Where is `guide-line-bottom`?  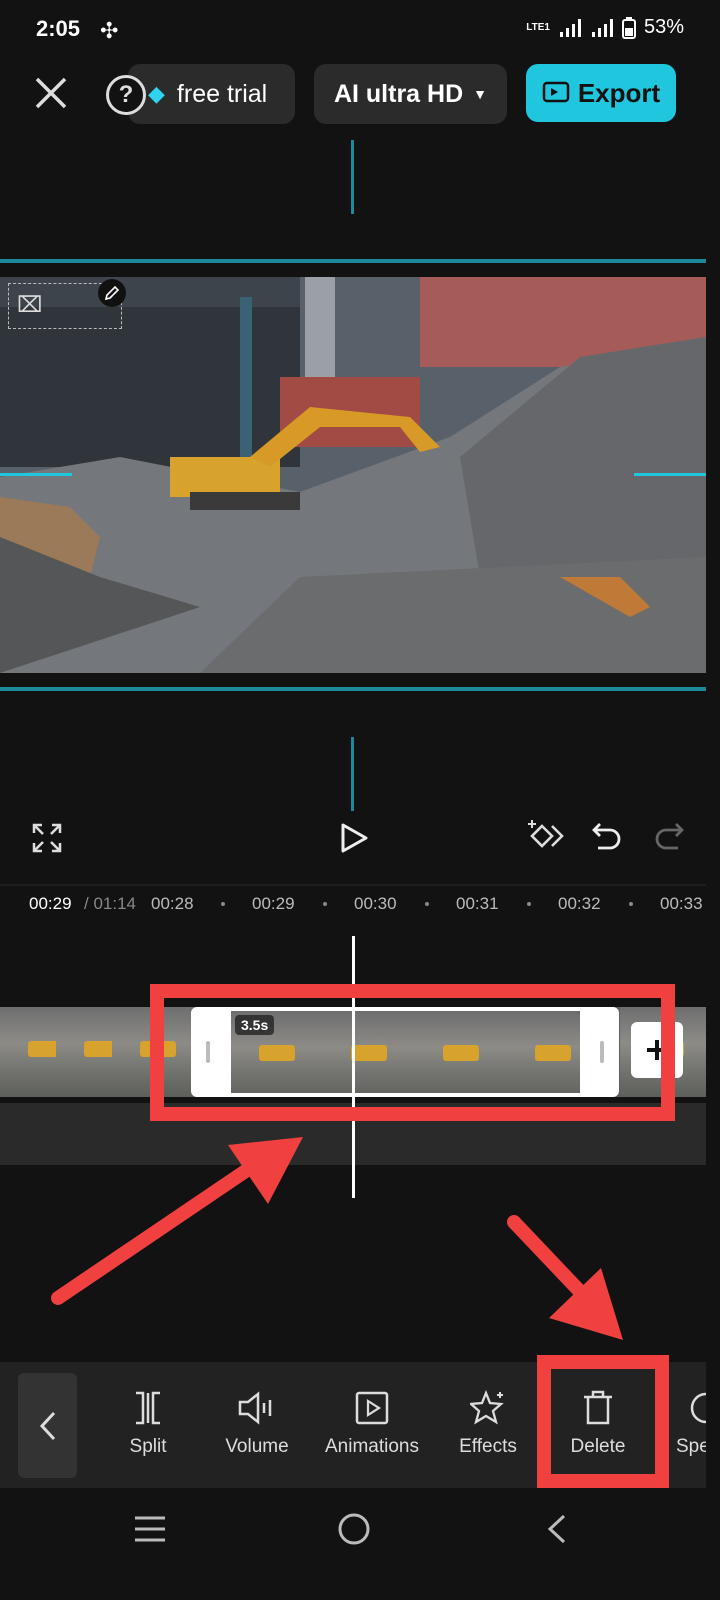 guide-line-bottom is located at coordinates (353, 689).